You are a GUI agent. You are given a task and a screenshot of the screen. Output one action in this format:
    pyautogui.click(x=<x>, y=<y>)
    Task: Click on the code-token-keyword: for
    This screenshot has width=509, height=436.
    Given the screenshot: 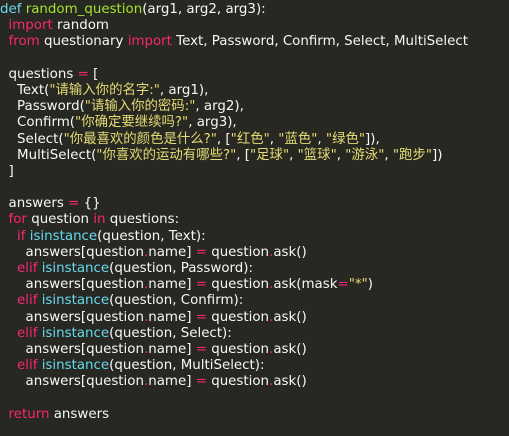 What is the action you would take?
    pyautogui.click(x=17, y=220)
    